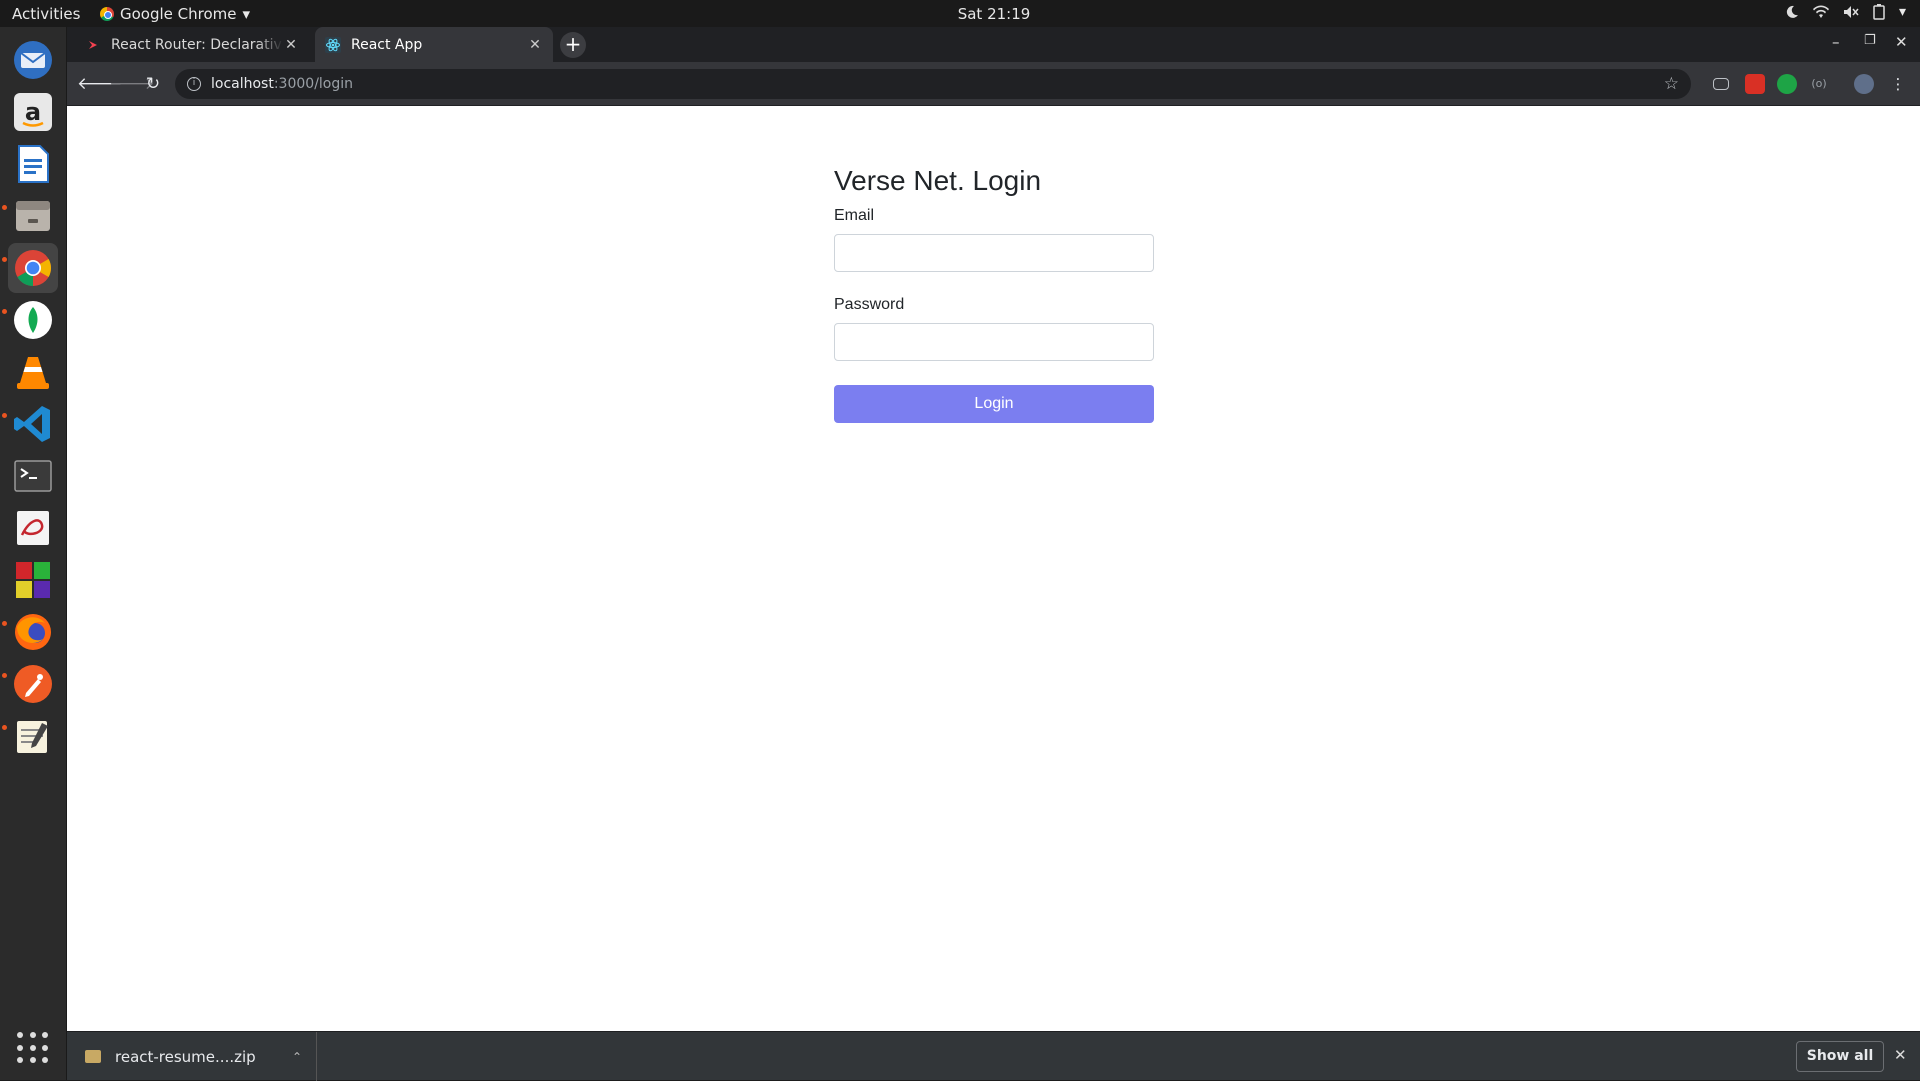  I want to click on browser-toolbar: 🡐 🡒 ↻ i localhost:3000/login ☆ (o) ⋮, so click(993, 84).